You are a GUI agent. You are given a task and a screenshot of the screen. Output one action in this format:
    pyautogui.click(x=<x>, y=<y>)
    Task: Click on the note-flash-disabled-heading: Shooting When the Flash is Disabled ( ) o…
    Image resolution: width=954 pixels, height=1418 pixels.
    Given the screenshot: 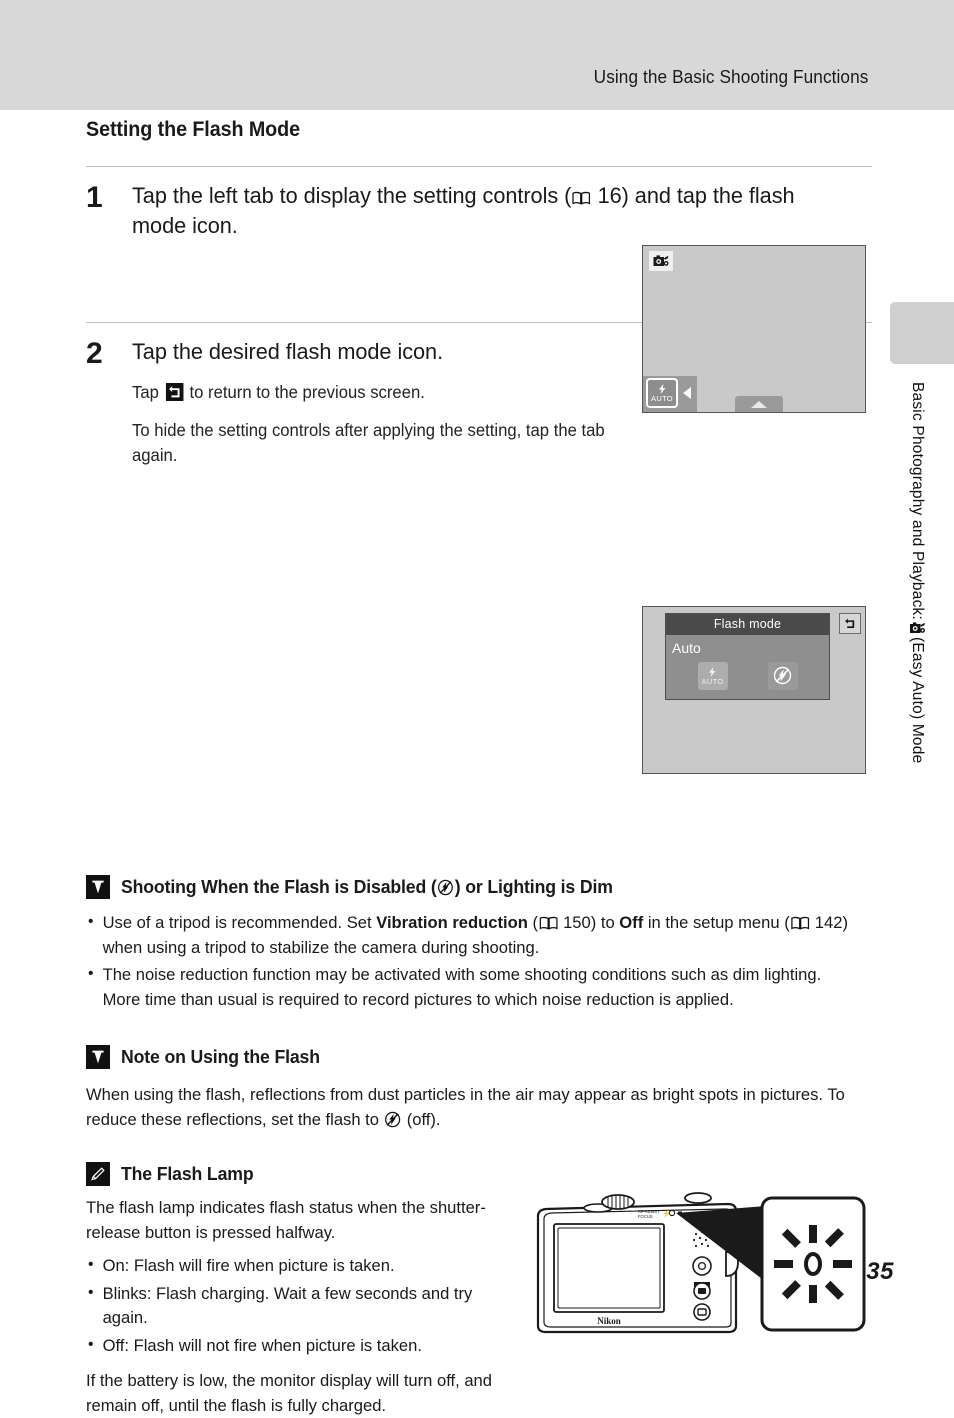 What is the action you would take?
    pyautogui.click(x=479, y=886)
    